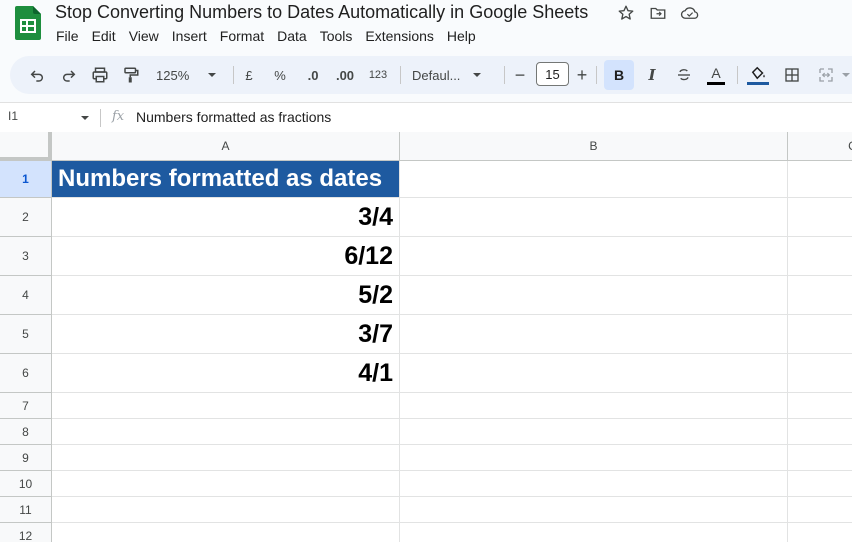 The height and width of the screenshot is (542, 852). Describe the element at coordinates (658, 13) in the screenshot. I see `move-folder-icon` at that location.